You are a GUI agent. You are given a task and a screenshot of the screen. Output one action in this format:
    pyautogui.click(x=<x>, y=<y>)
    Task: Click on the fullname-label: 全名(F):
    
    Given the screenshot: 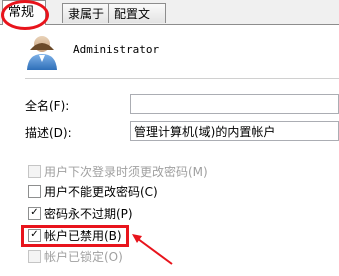 What is the action you would take?
    pyautogui.click(x=47, y=106)
    